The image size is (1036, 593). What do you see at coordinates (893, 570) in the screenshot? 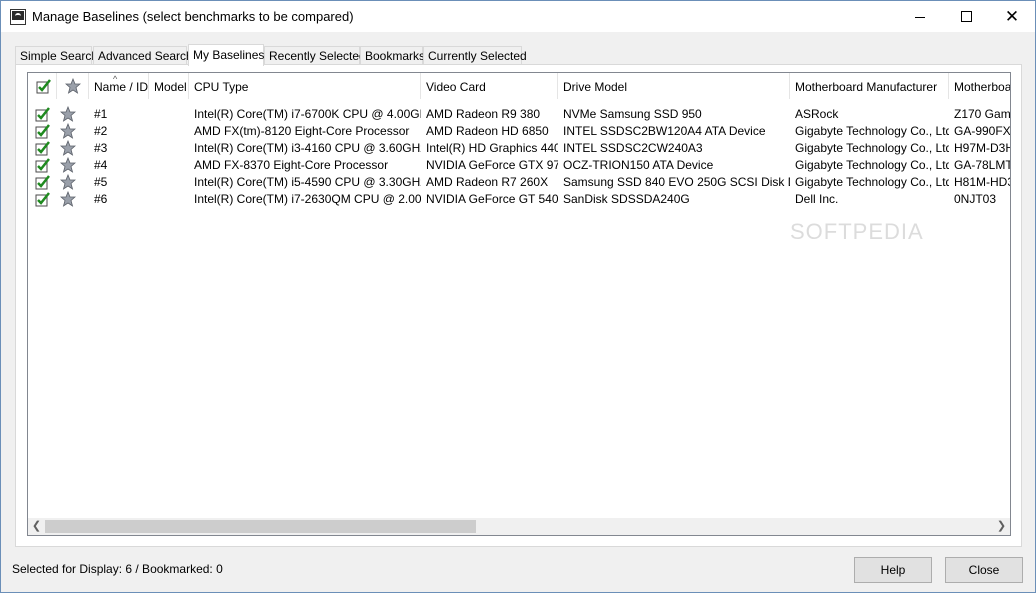
I see `help-button: Help` at bounding box center [893, 570].